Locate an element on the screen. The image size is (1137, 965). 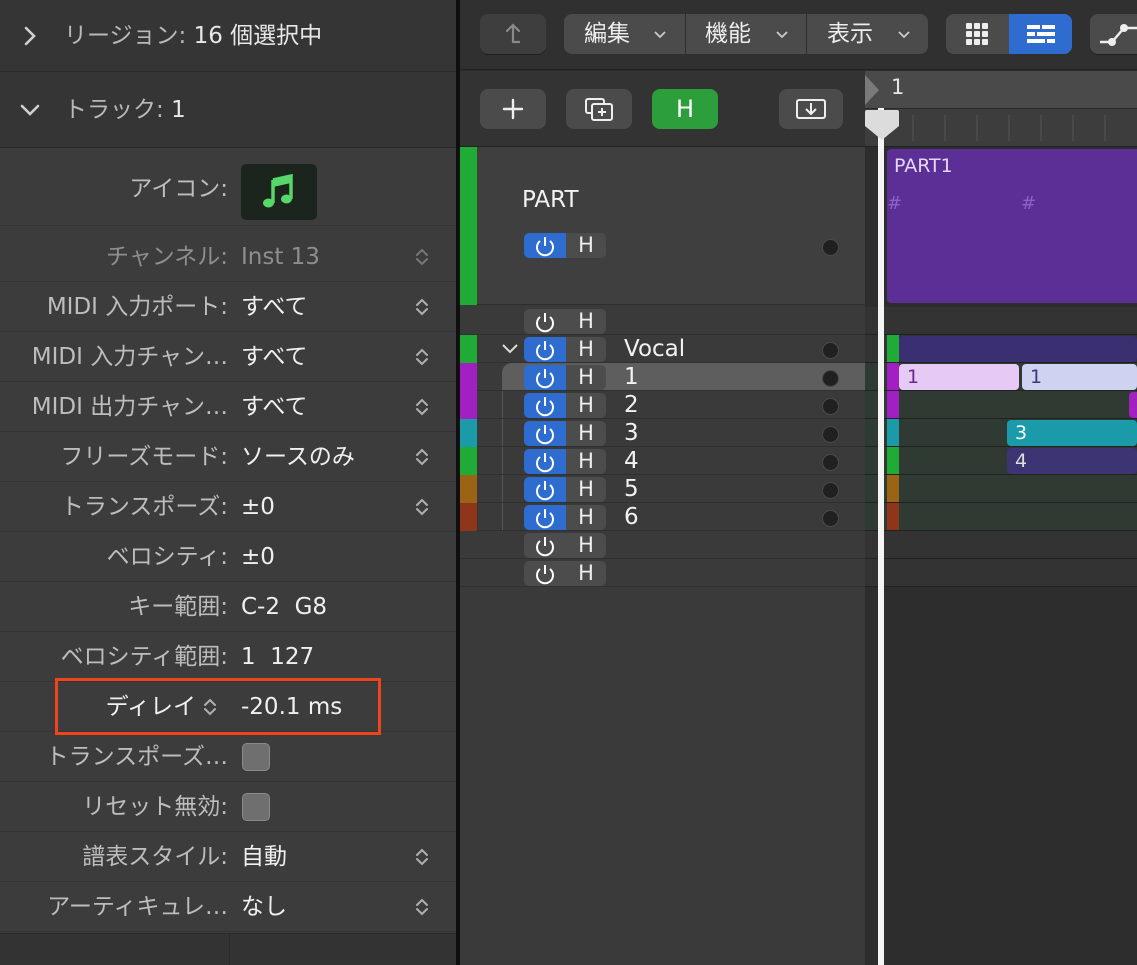
track-name: 6 is located at coordinates (631, 517).